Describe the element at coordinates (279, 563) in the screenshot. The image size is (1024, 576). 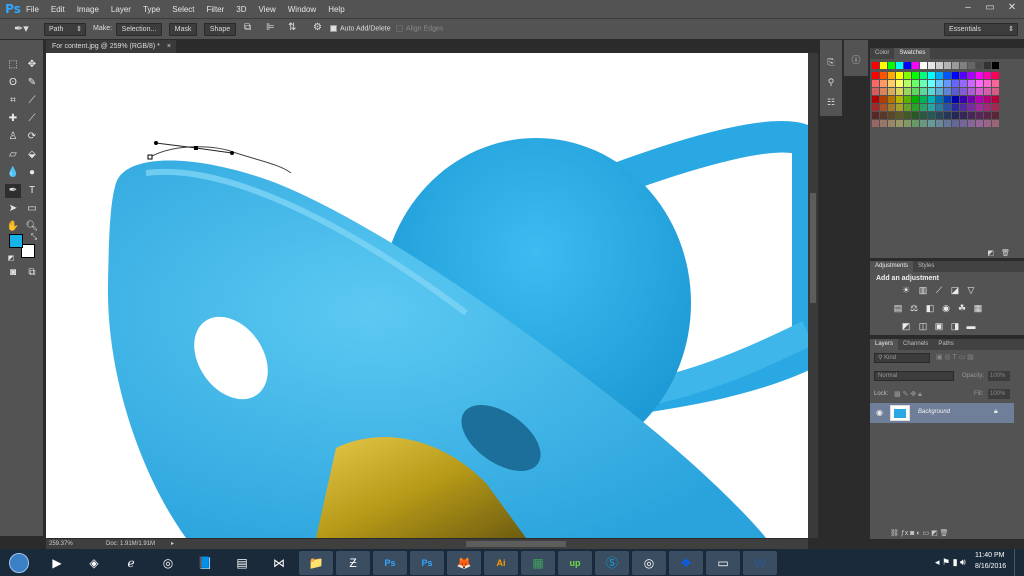
I see `taskbar-visual-studio-icon: ⋈` at that location.